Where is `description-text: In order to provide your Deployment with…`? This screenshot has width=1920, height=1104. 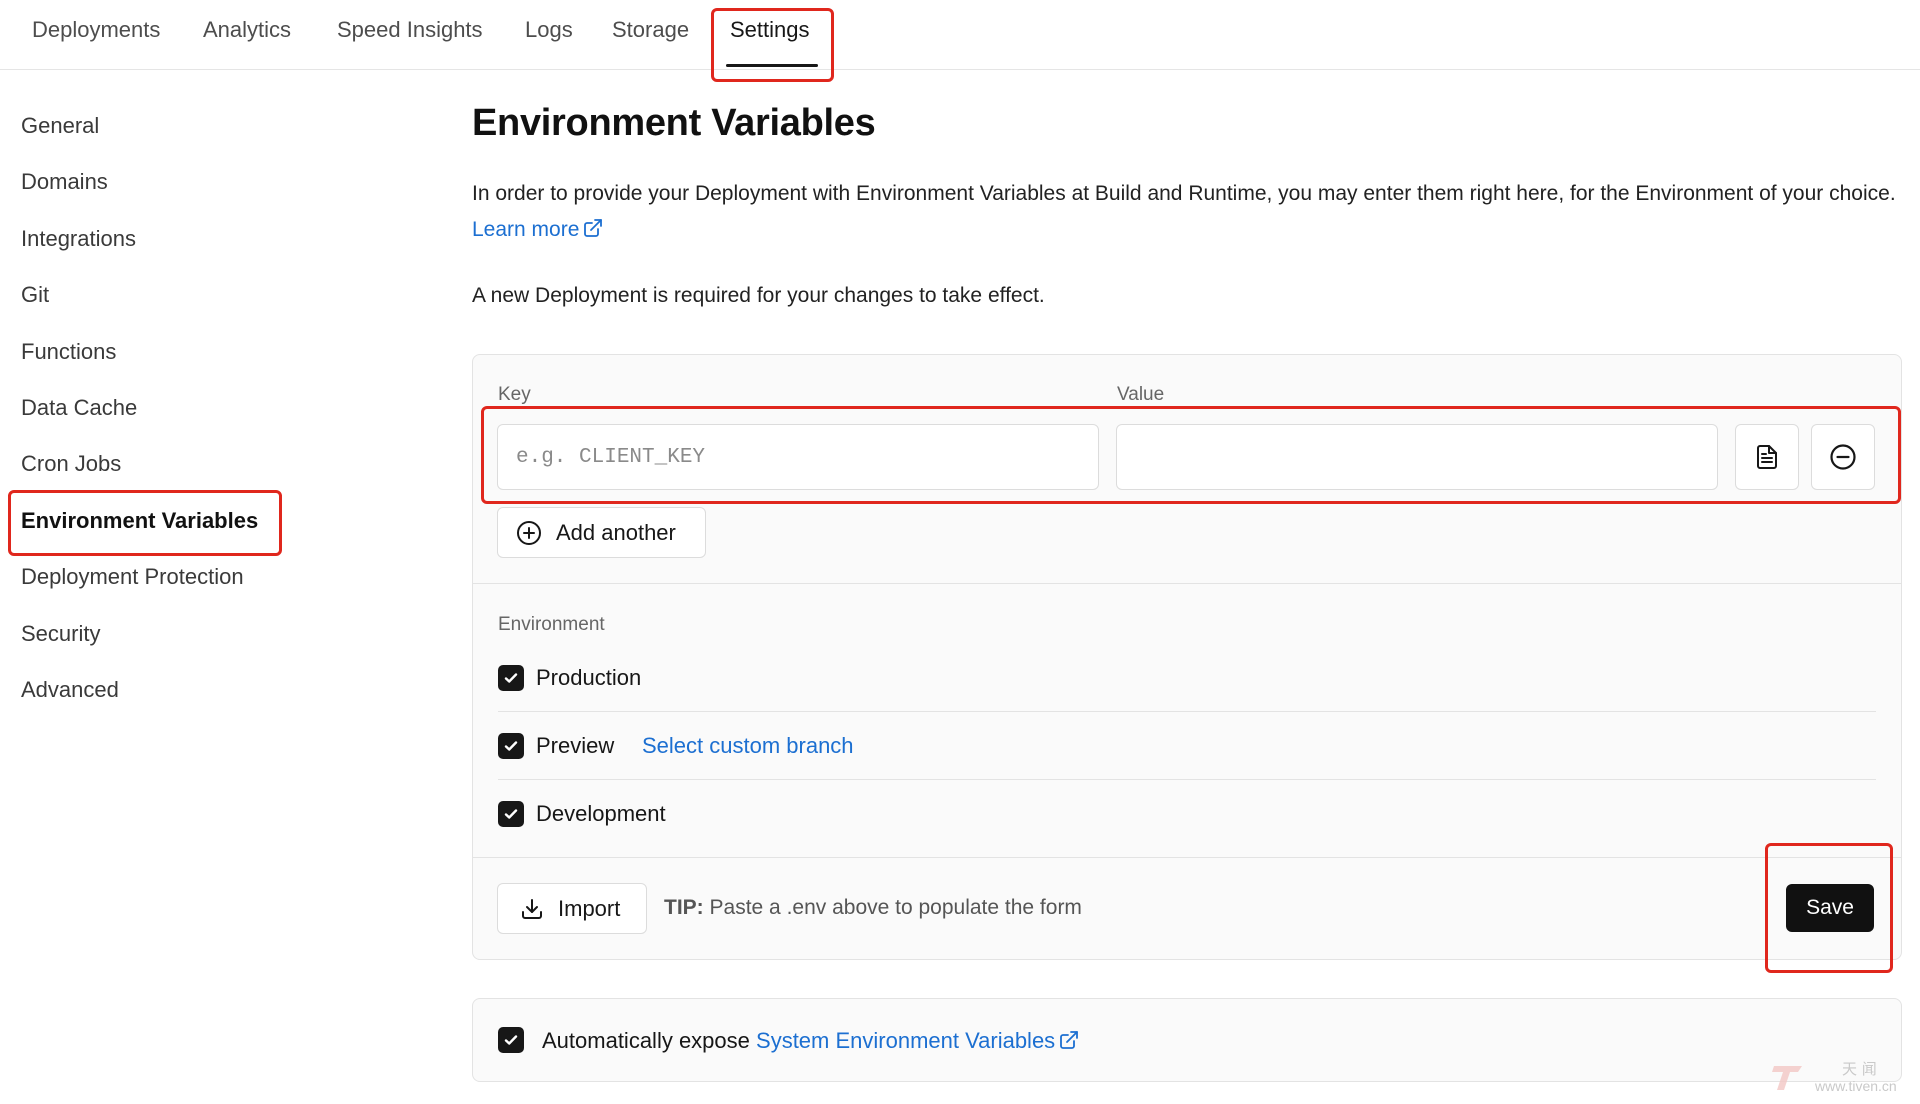
description-text: In order to provide your Deployment with… is located at coordinates (1184, 193).